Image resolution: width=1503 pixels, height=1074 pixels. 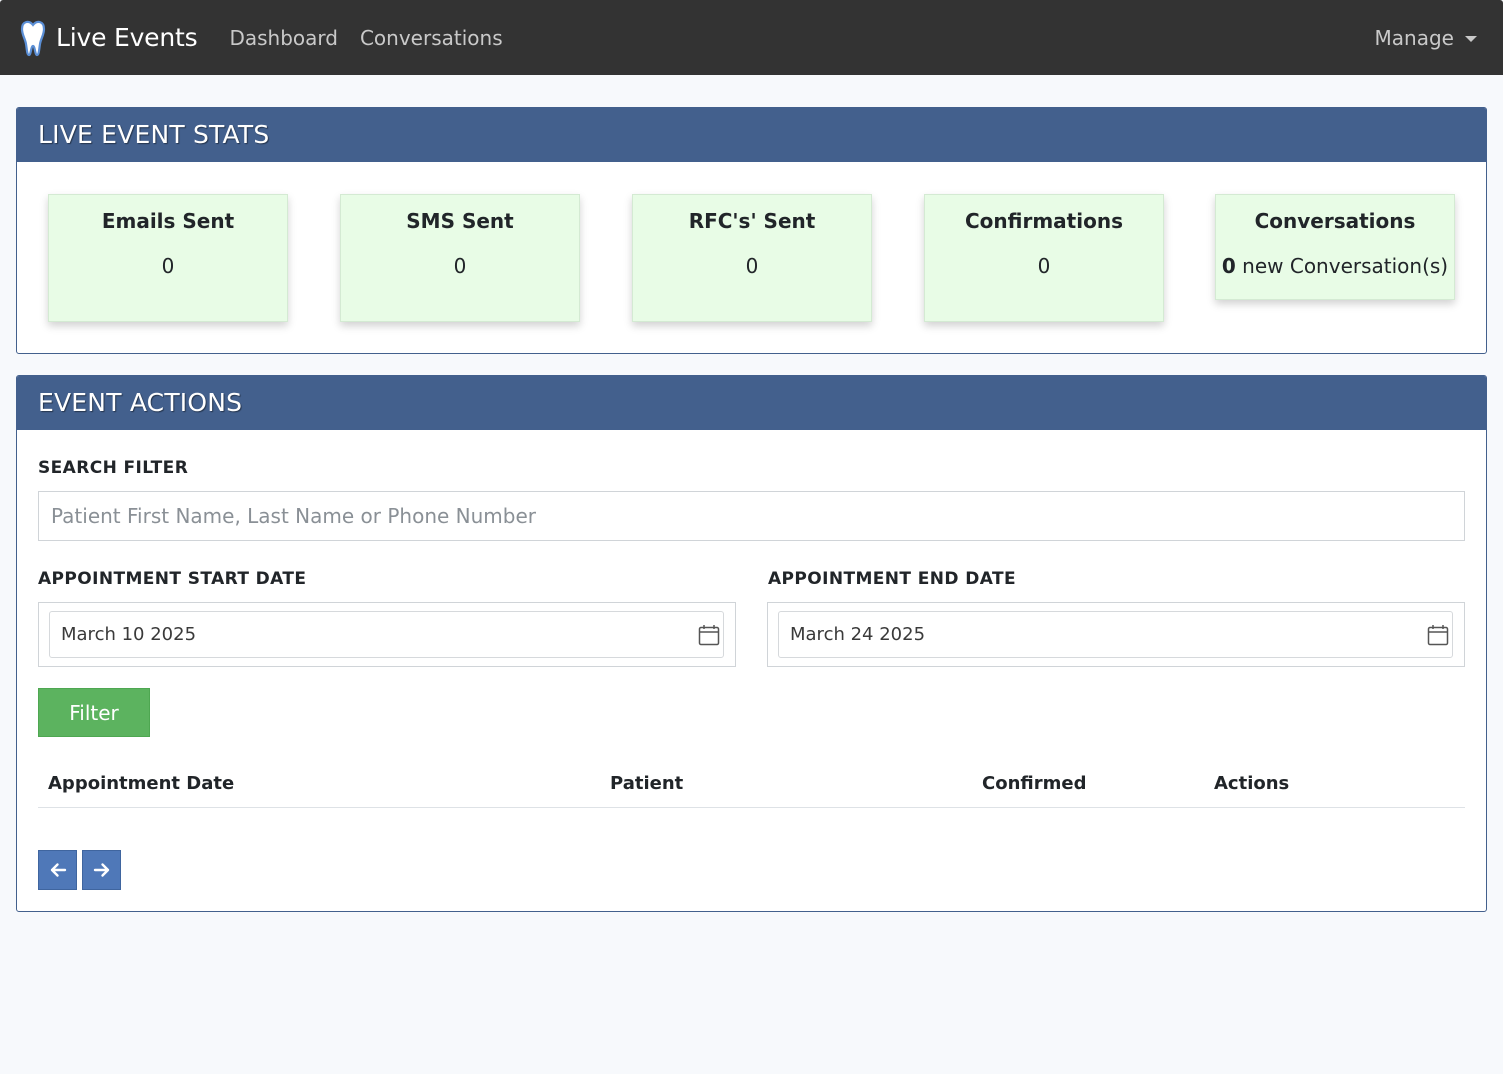 I want to click on end-date-label: APPOINTMENT END DATE, so click(x=892, y=579).